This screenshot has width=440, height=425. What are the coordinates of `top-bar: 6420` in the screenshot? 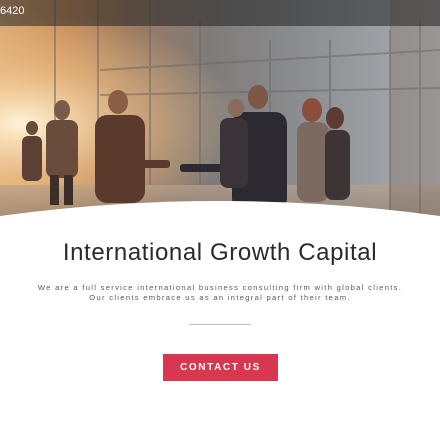 It's located at (220, 13).